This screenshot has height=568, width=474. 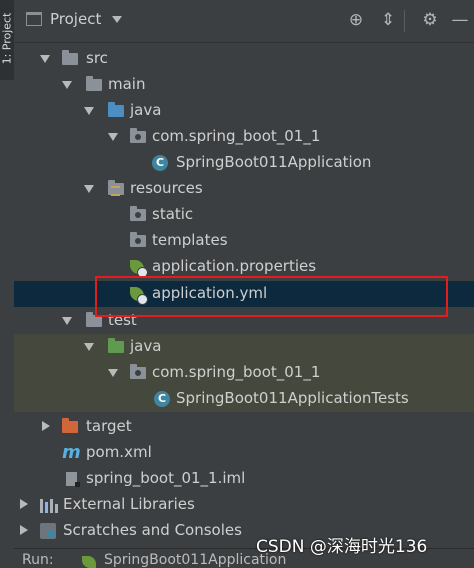 What do you see at coordinates (173, 214) in the screenshot?
I see `tree-label: static` at bounding box center [173, 214].